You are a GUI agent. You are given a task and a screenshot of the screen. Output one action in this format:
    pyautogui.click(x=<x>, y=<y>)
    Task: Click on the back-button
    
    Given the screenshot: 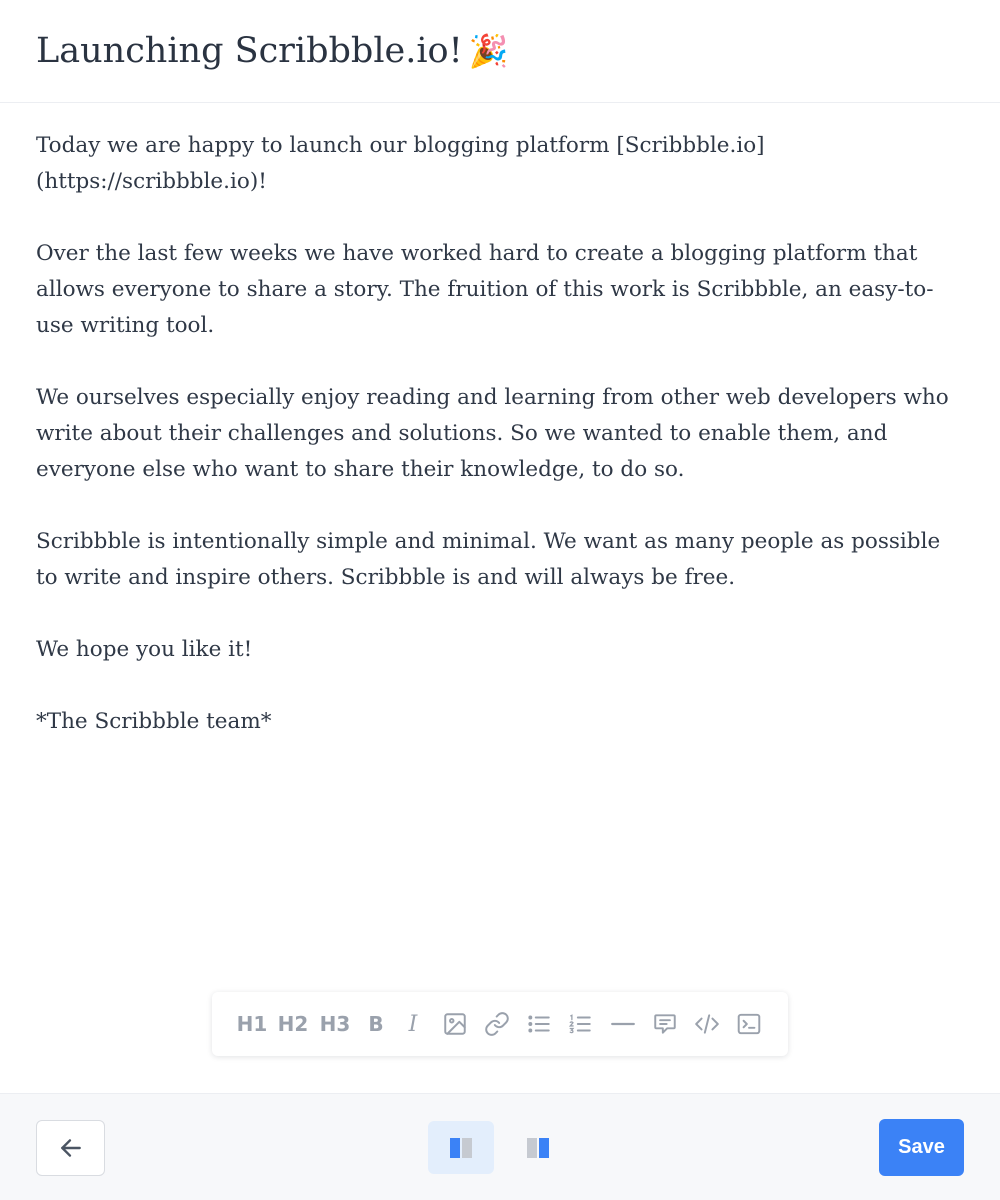 What is the action you would take?
    pyautogui.click(x=70, y=1148)
    